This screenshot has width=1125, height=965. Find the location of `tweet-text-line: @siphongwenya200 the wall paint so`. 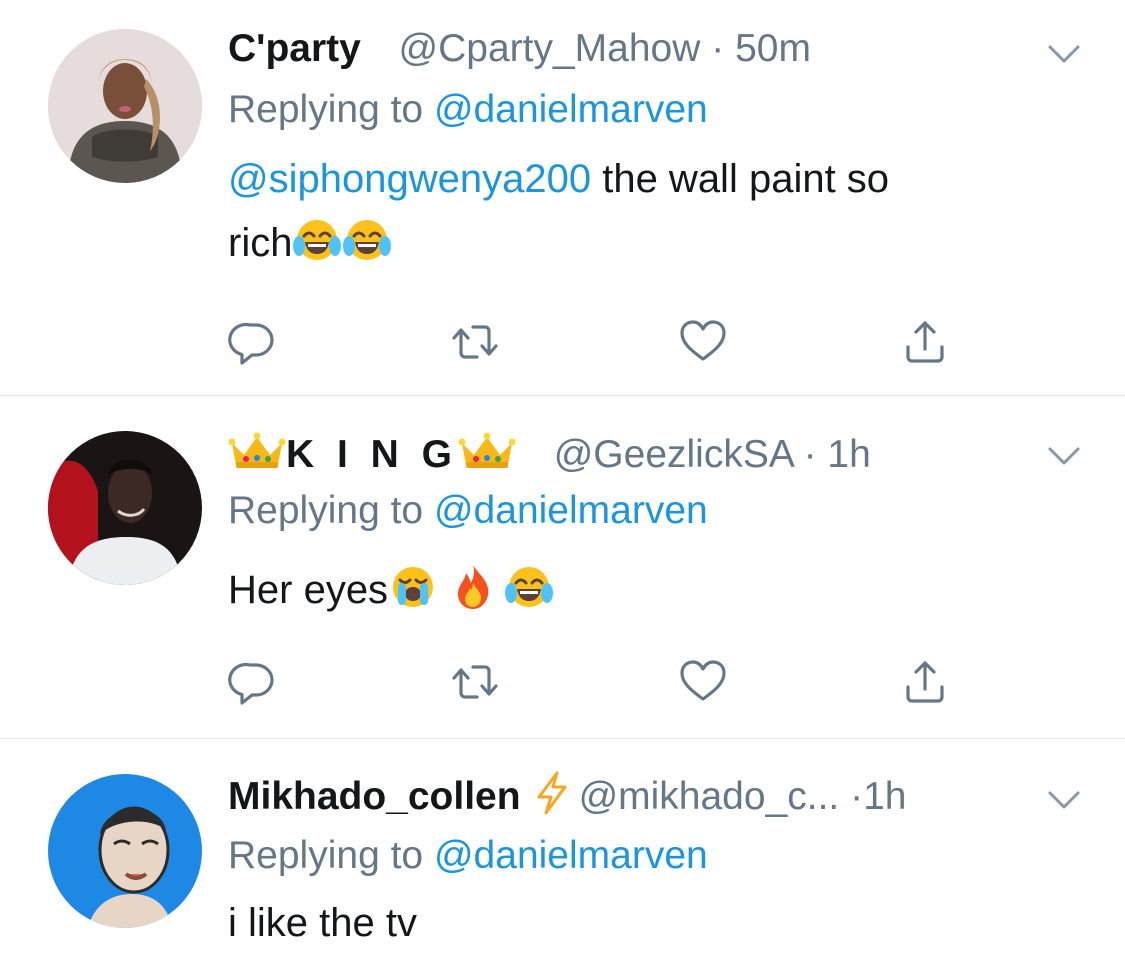

tweet-text-line: @siphongwenya200 the wall paint so is located at coordinates (558, 179).